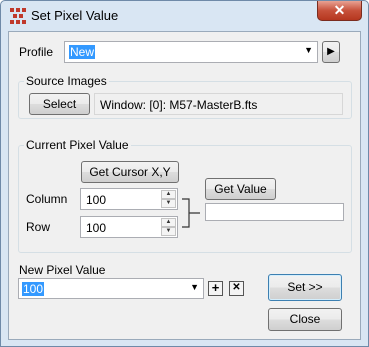  I want to click on new-pixel-select: 100 ▼, so click(111, 288).